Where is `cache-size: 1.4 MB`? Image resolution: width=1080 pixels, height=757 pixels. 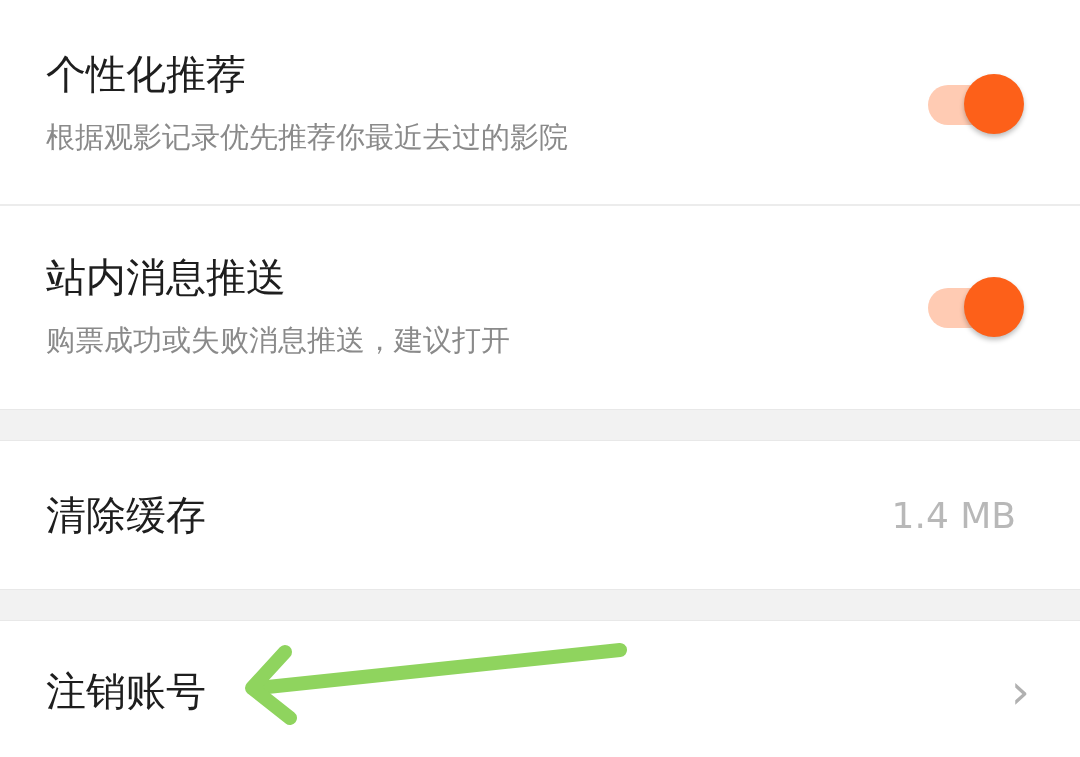
cache-size: 1.4 MB is located at coordinates (953, 515).